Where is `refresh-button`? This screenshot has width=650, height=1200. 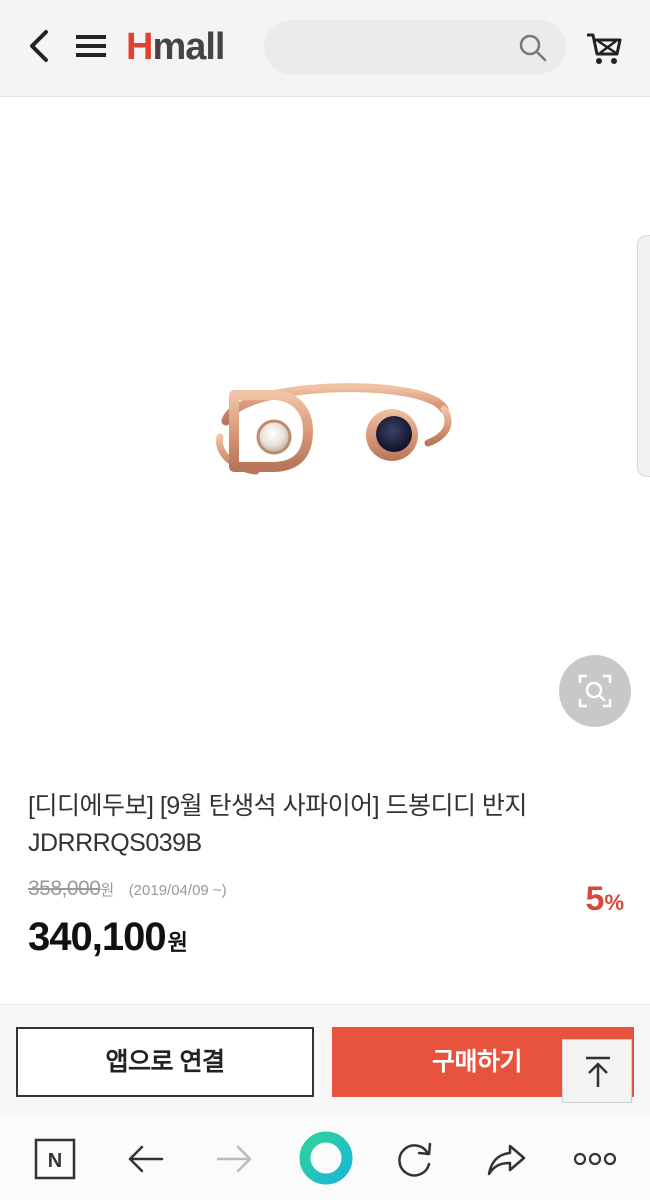
refresh-button is located at coordinates (415, 1159).